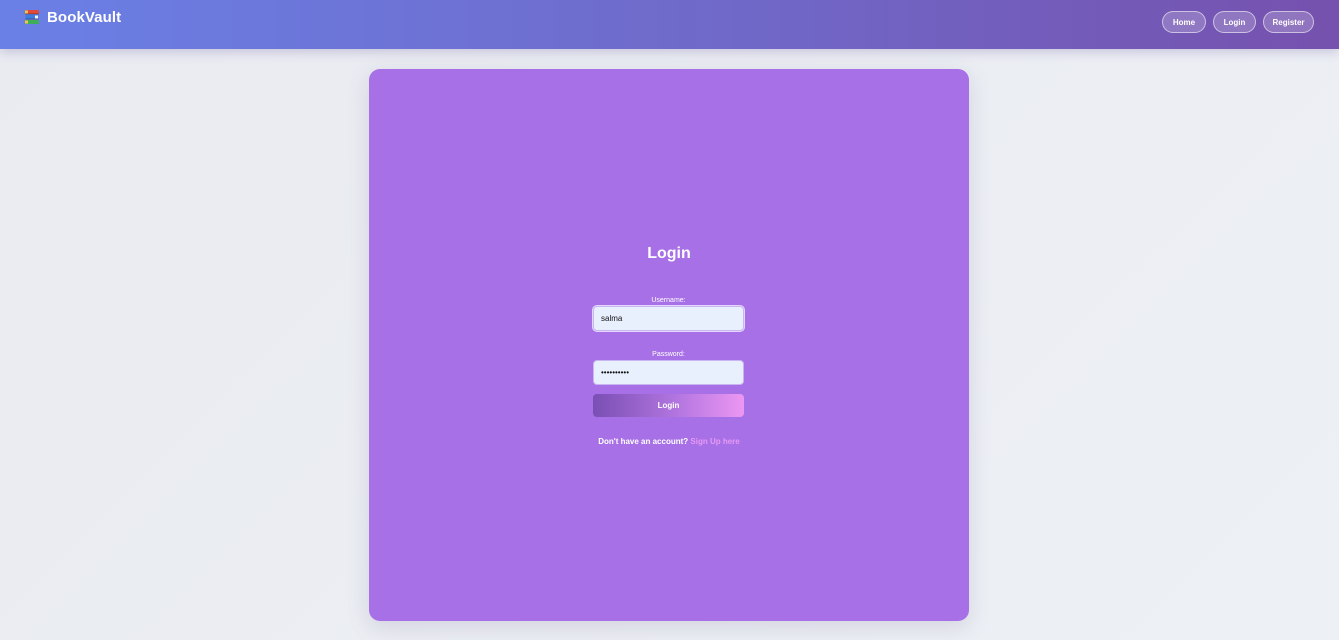  I want to click on brand-name: BookVault, so click(84, 17).